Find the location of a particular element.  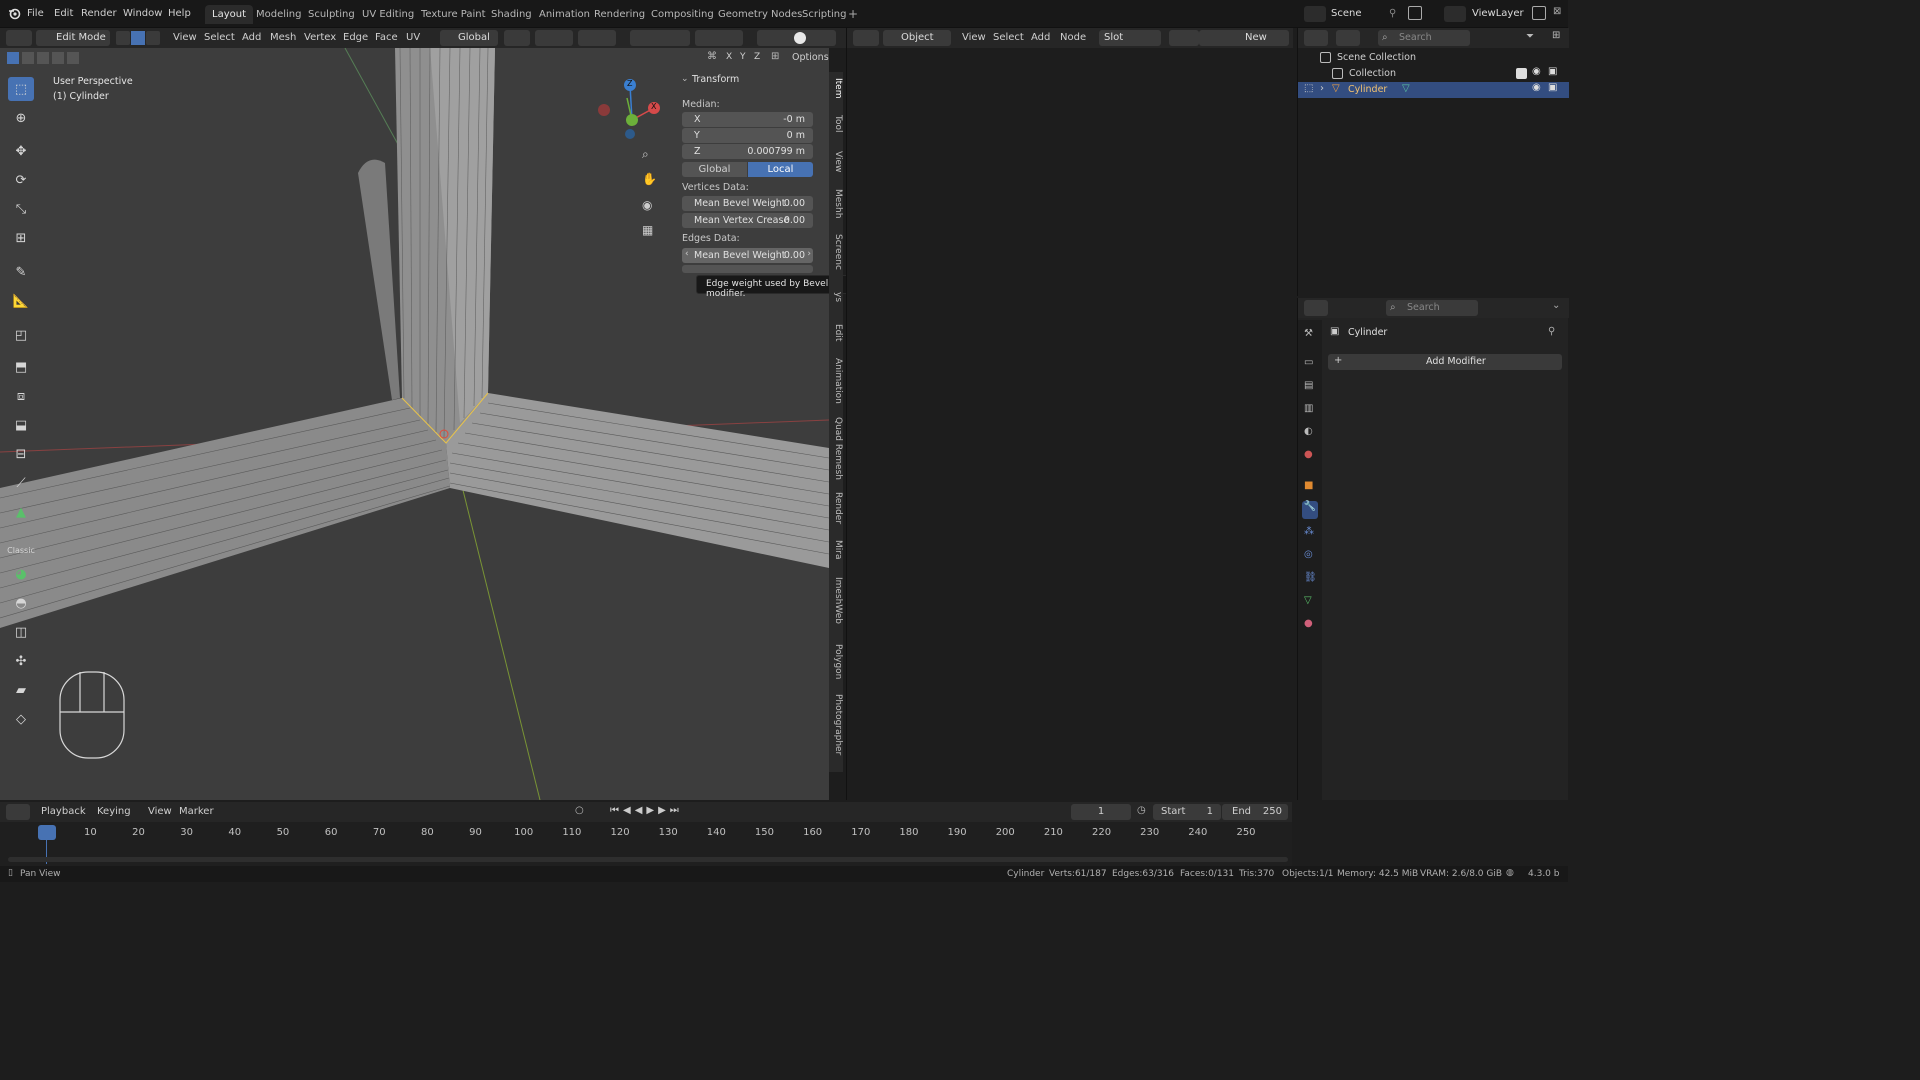

slot-selector: Slot is located at coordinates (1130, 38).